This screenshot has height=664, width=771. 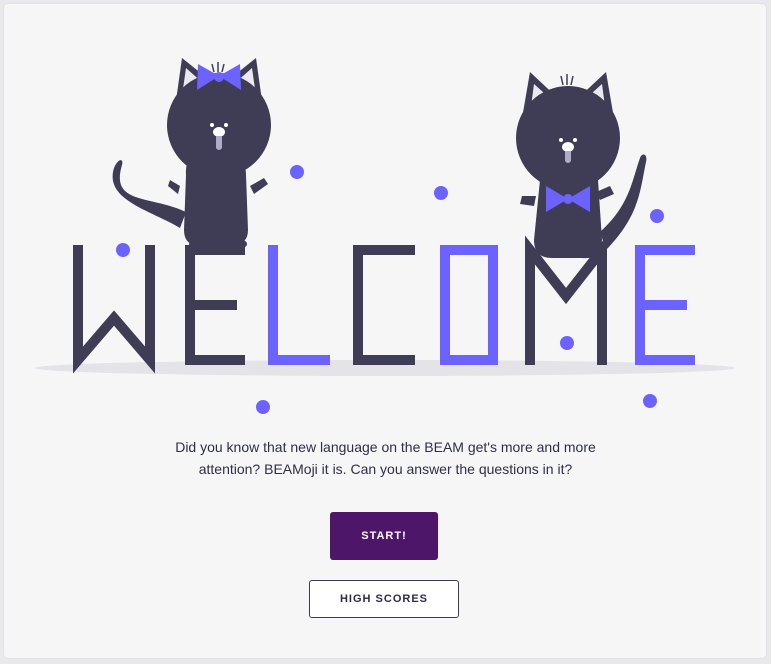 I want to click on right-cat-illustration, so click(x=581, y=165).